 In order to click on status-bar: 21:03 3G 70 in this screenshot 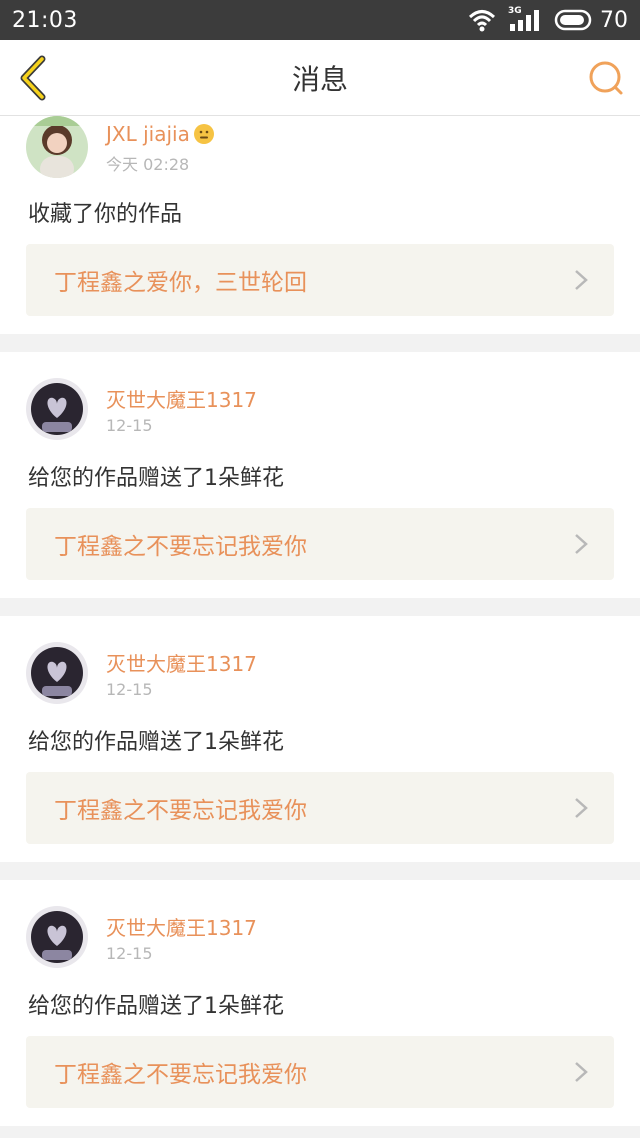, I will do `click(320, 20)`.